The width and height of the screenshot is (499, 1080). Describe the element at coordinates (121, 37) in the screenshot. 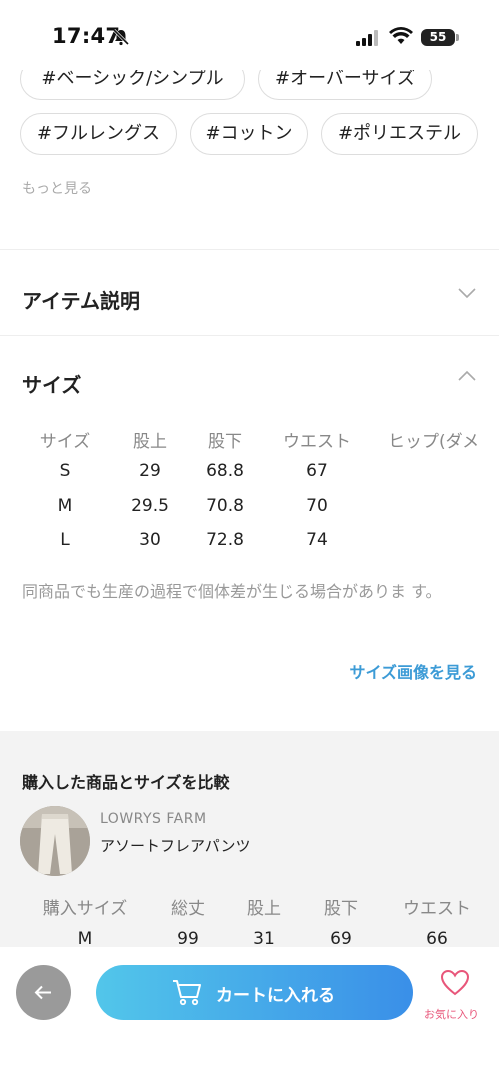

I see `bell-muted-icon` at that location.